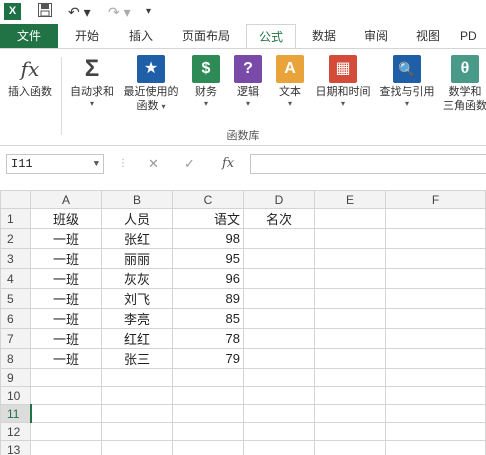  Describe the element at coordinates (271, 36) in the screenshot. I see `tab-formulas: 公式` at that location.